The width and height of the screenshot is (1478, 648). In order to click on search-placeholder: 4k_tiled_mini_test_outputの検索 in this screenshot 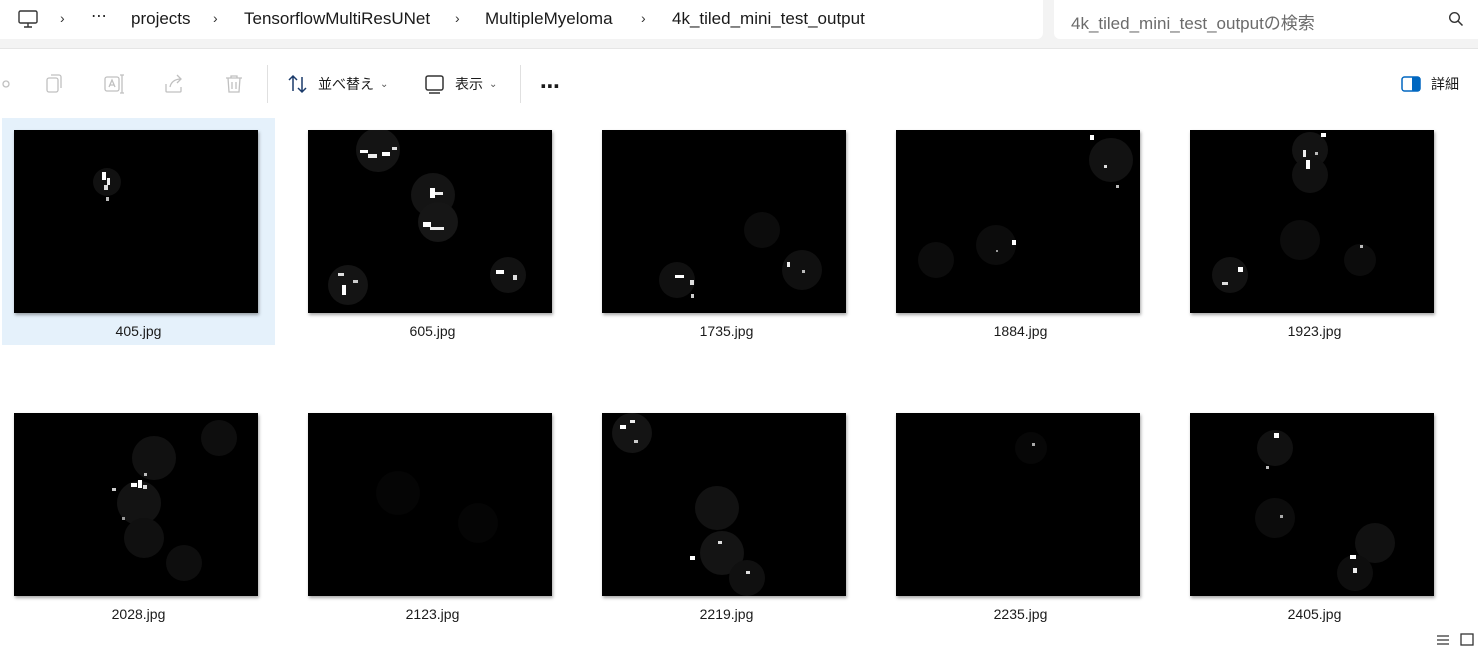, I will do `click(1193, 23)`.